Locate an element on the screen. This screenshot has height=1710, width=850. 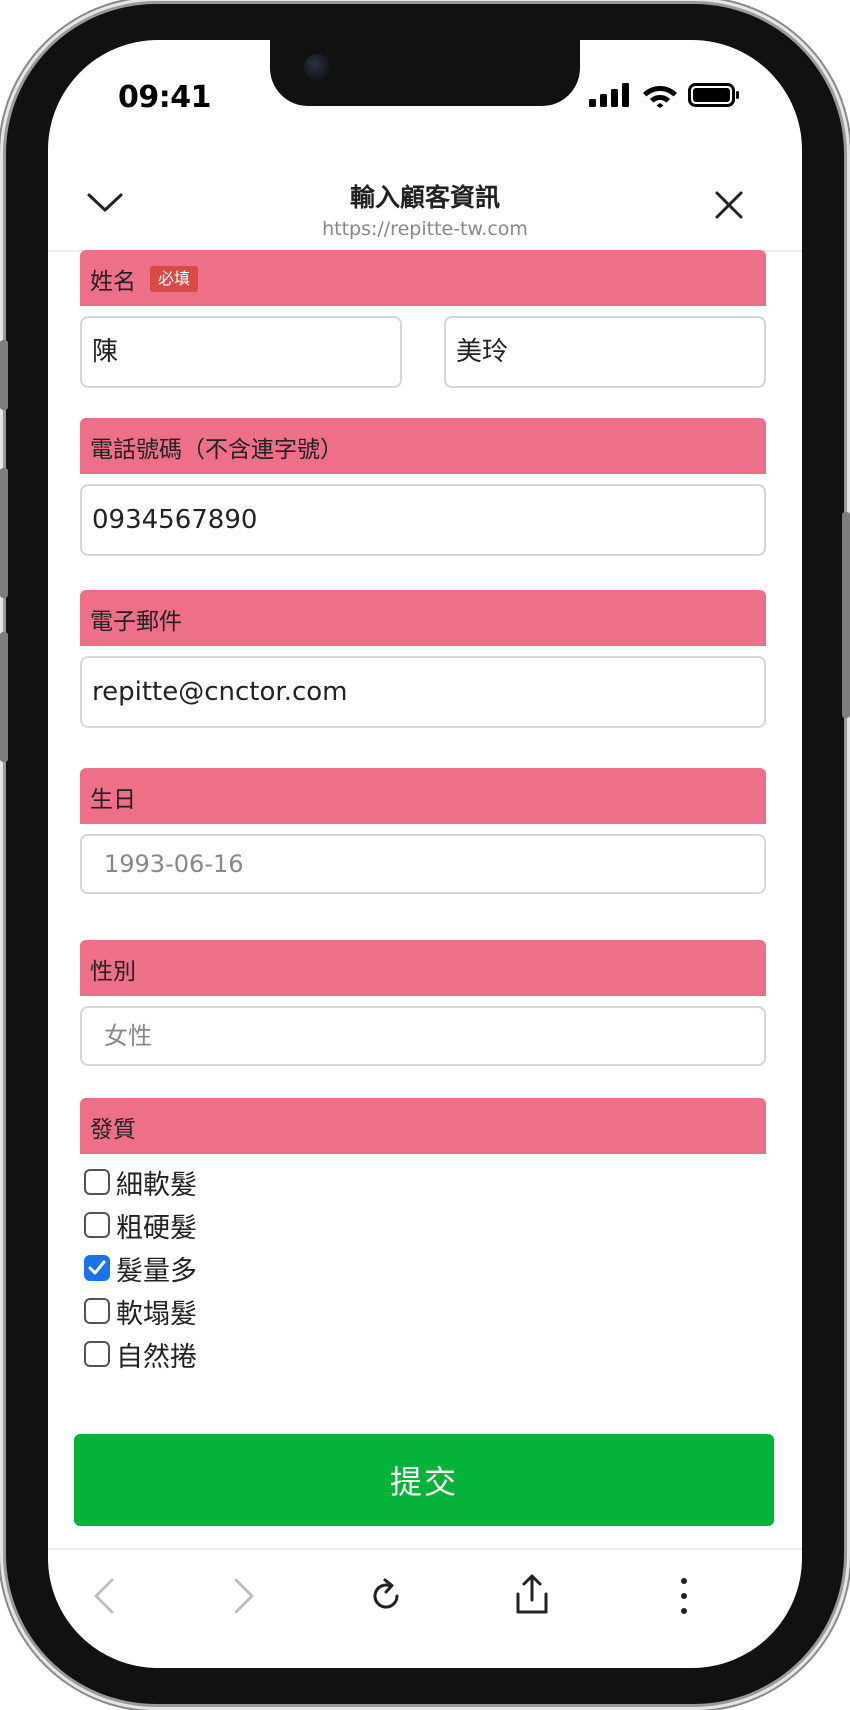
gender-label: 性別 is located at coordinates (113, 972).